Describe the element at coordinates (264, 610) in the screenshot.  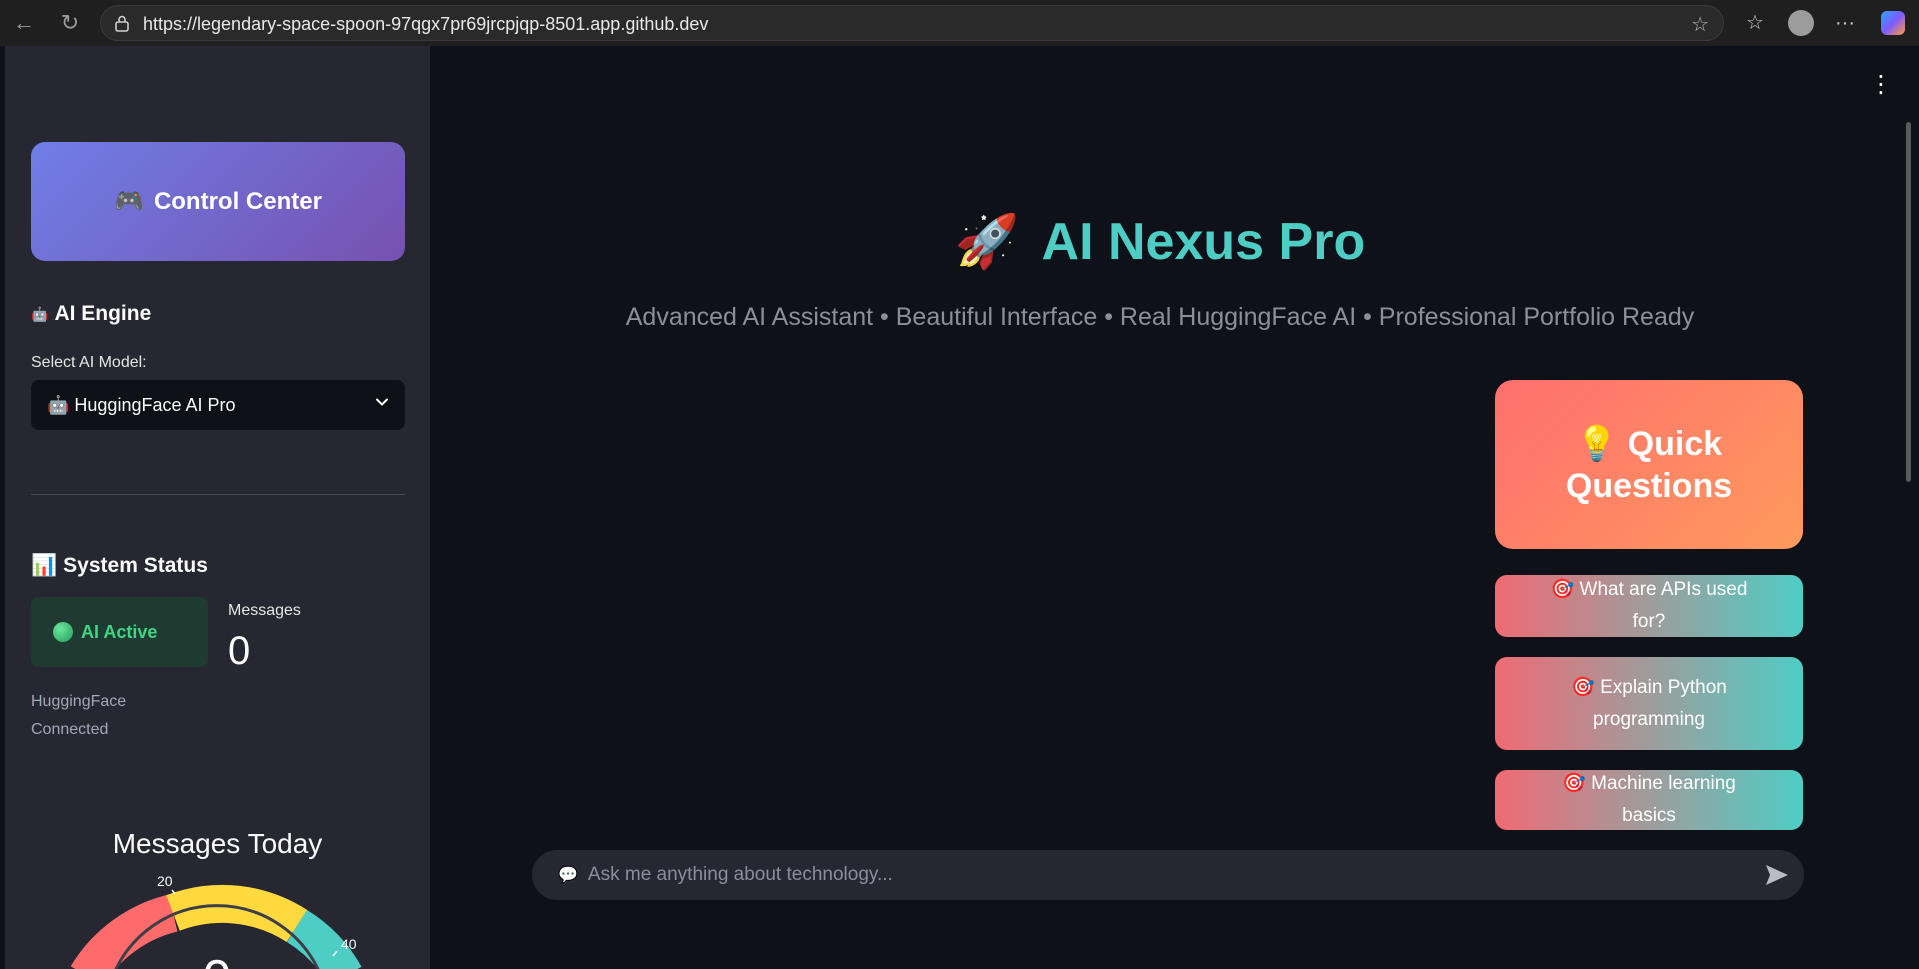
I see `messages-metric-label: Messages` at that location.